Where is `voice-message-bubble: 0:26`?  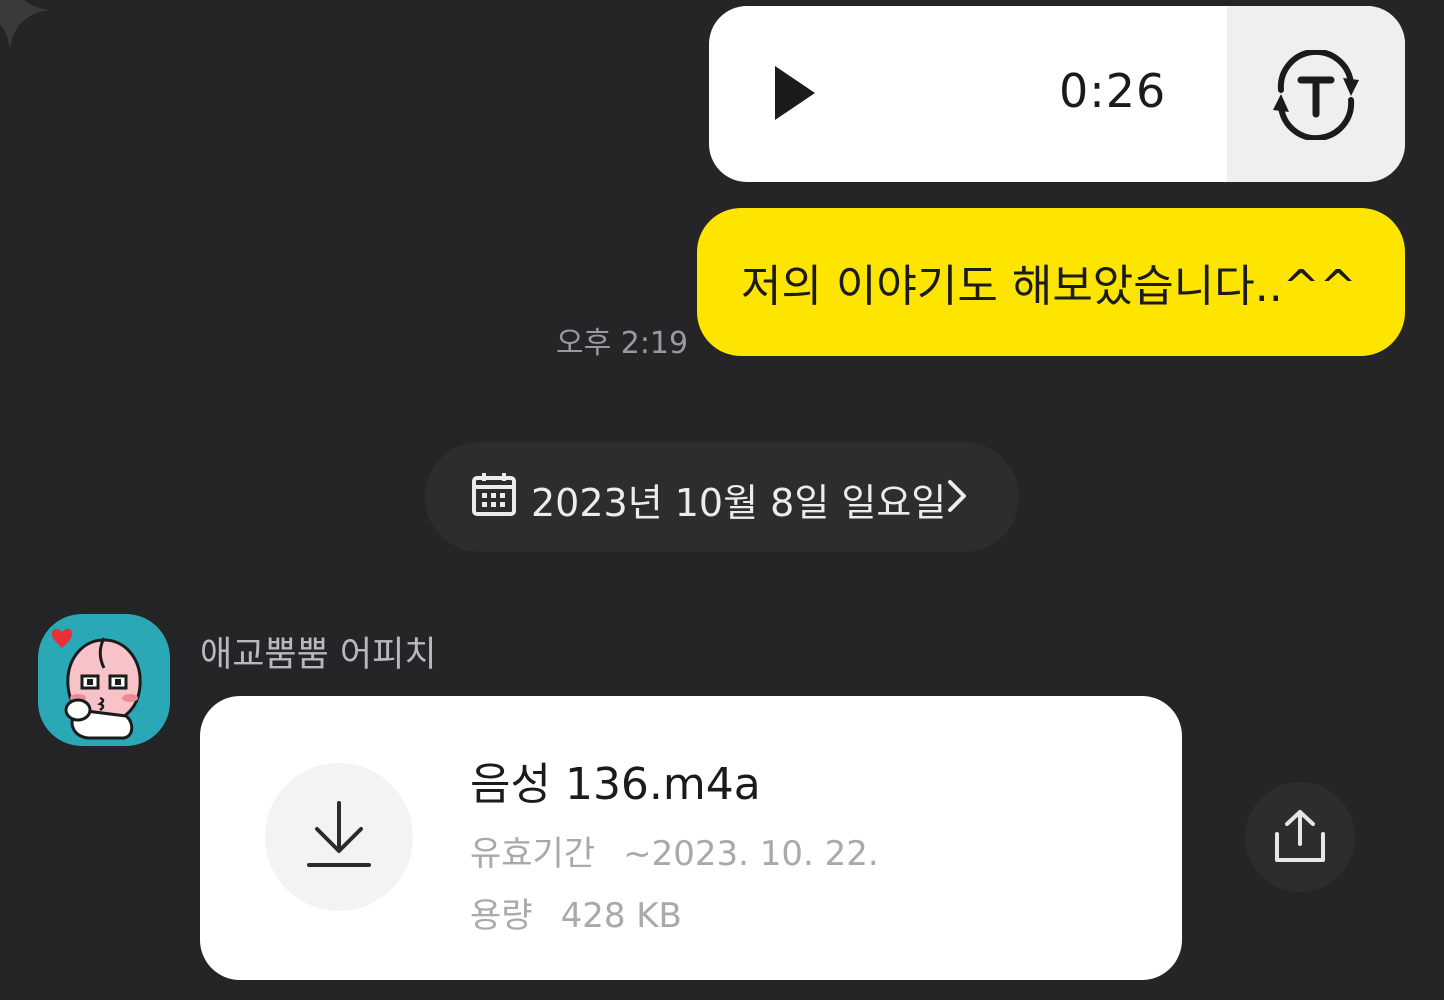 voice-message-bubble: 0:26 is located at coordinates (1057, 94).